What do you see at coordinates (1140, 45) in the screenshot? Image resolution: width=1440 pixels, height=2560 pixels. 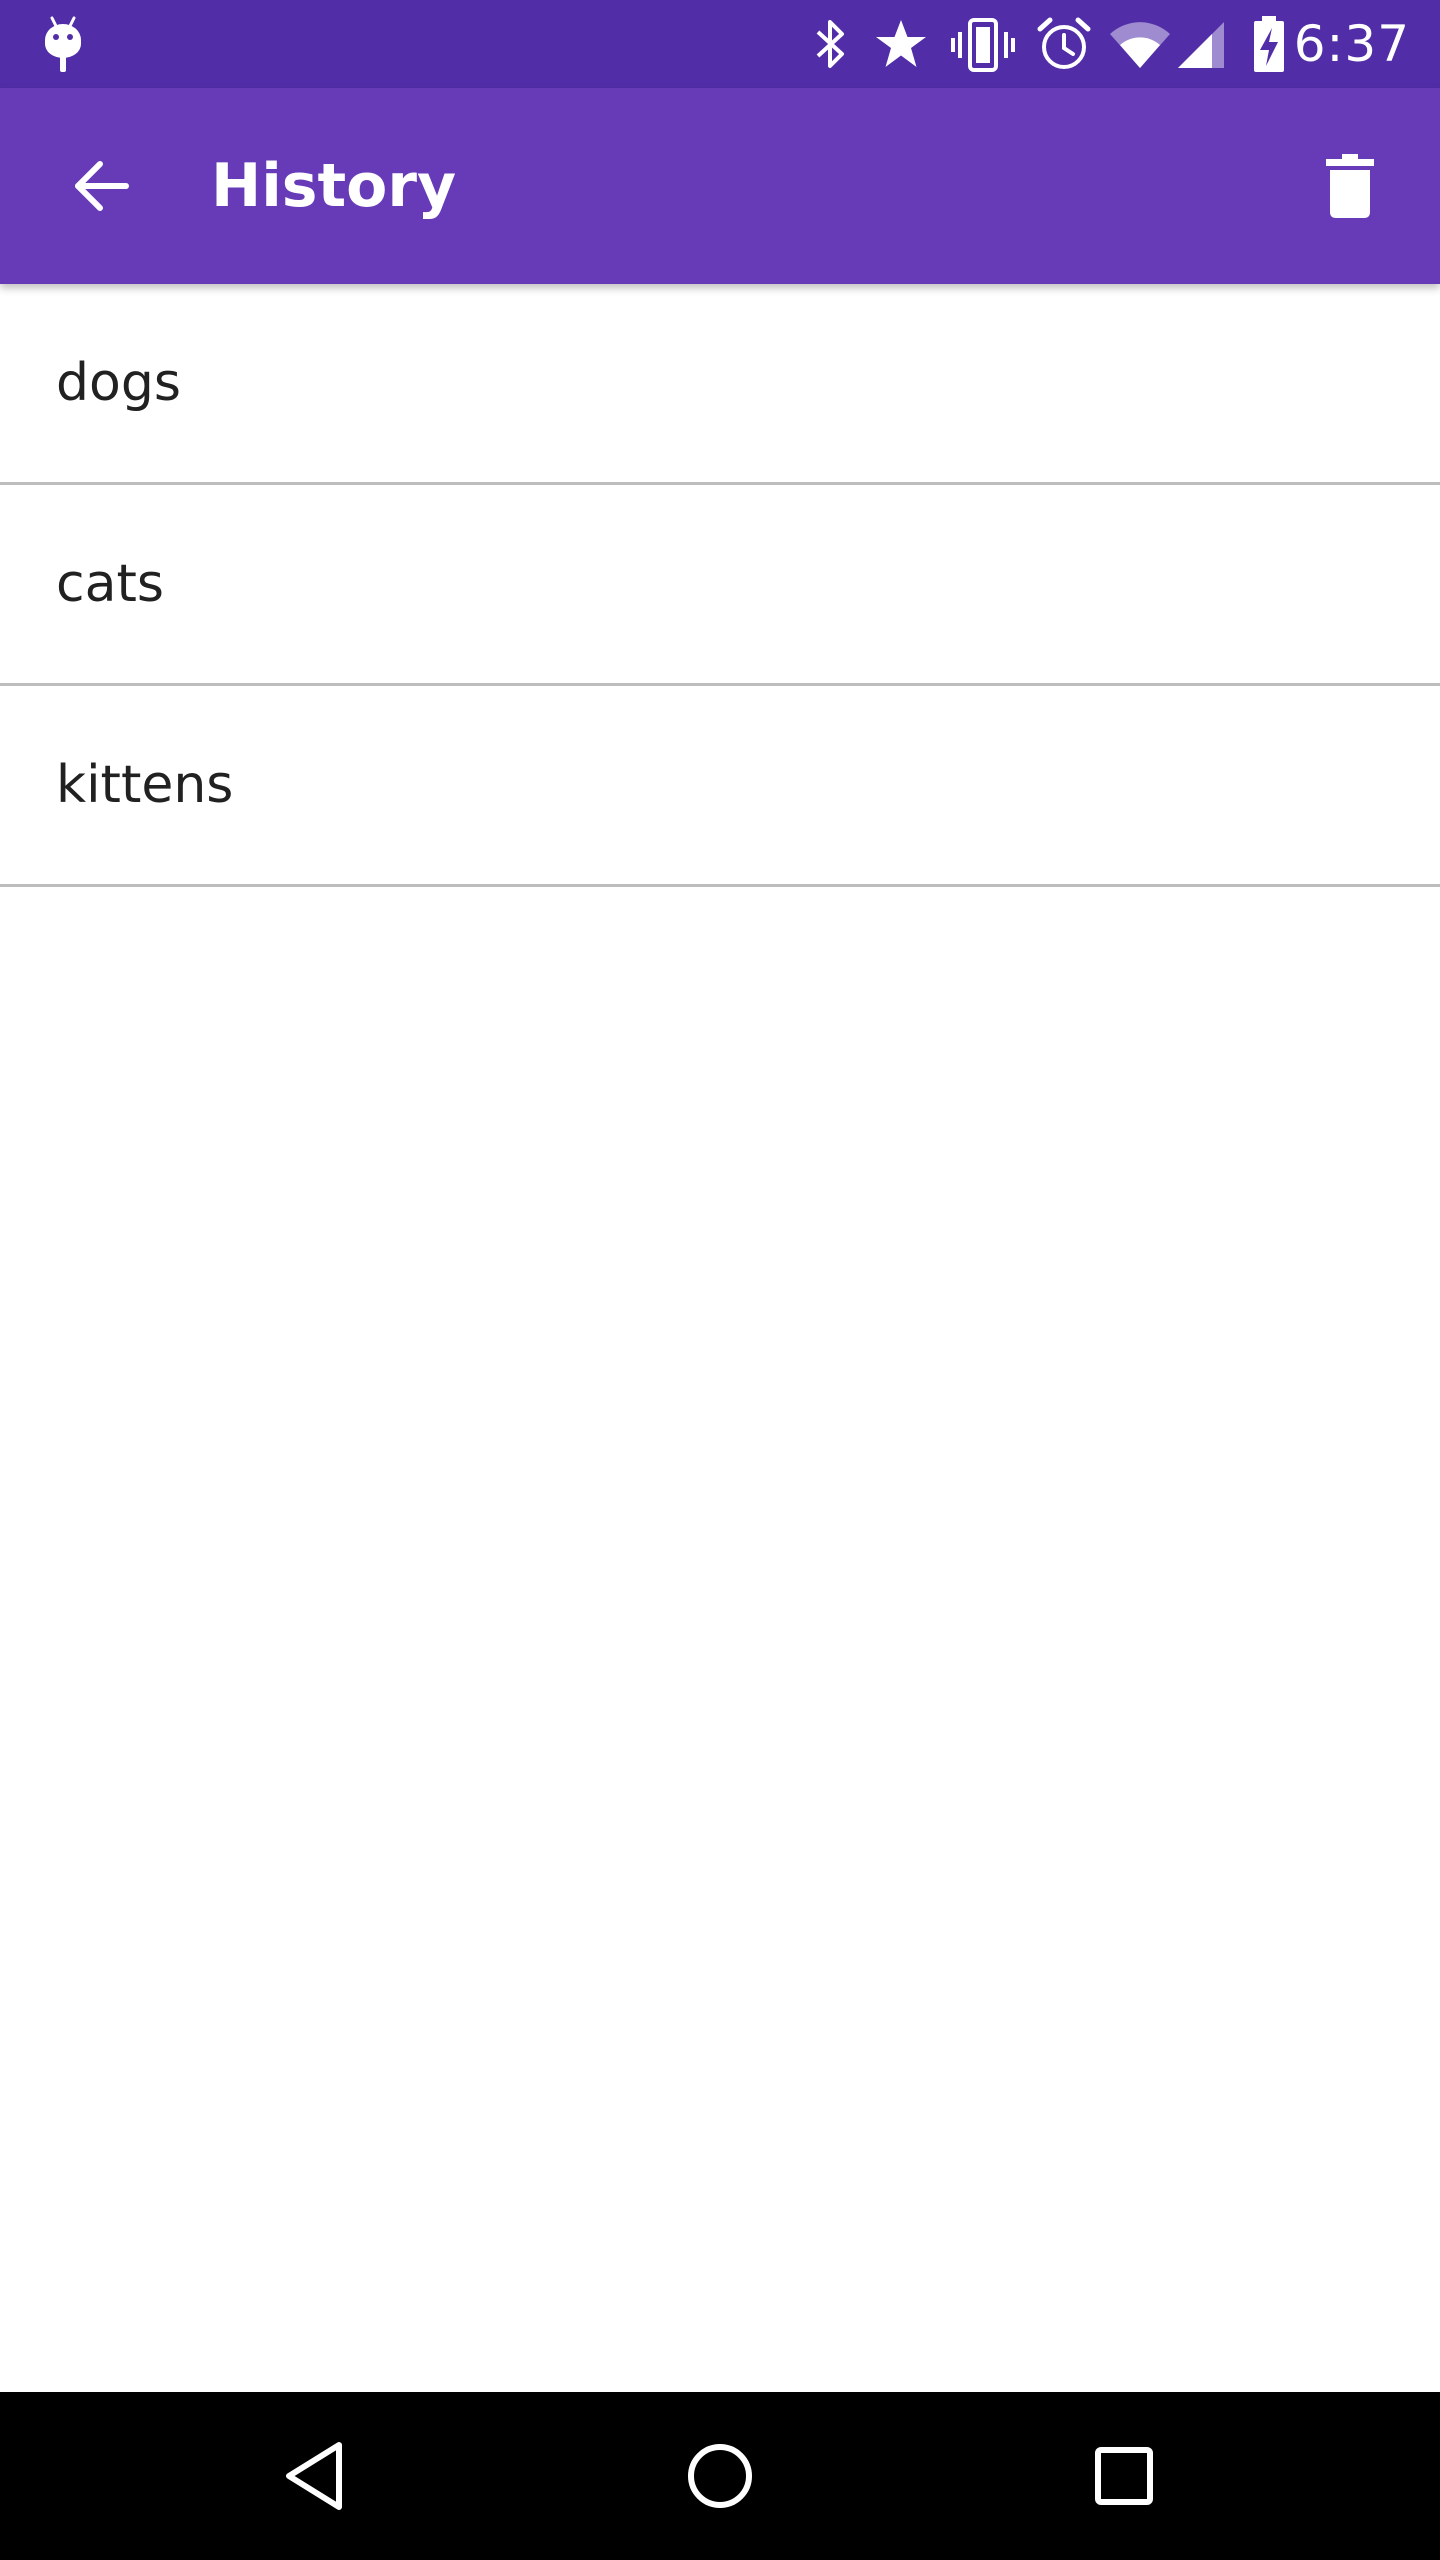 I see `wifi-icon` at bounding box center [1140, 45].